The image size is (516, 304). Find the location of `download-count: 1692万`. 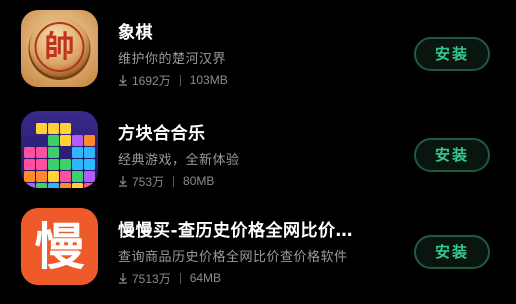

download-count: 1692万 is located at coordinates (151, 80).